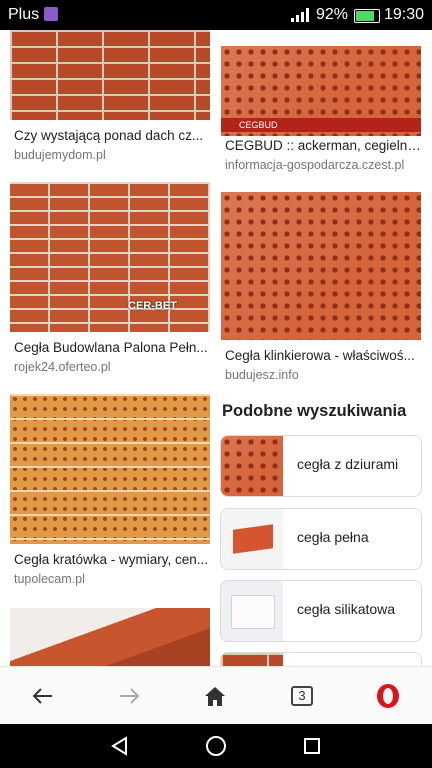 This screenshot has height=768, width=432. I want to click on tabs-button: 3, so click(302, 696).